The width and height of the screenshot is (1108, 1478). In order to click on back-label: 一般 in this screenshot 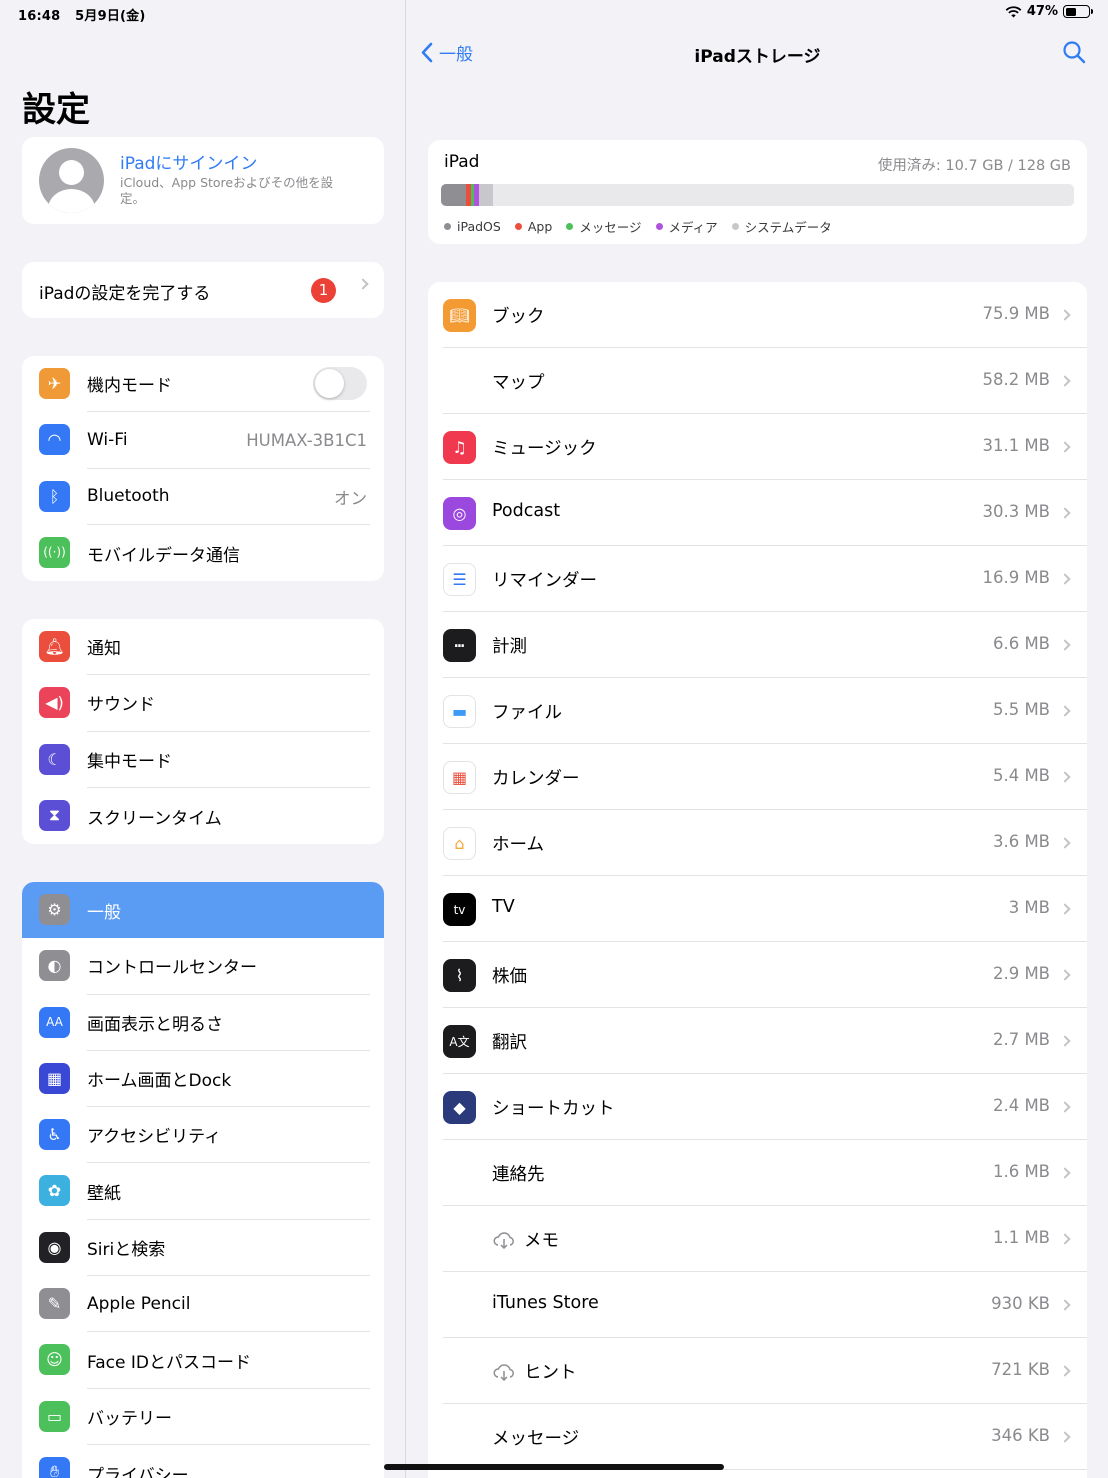, I will do `click(456, 55)`.